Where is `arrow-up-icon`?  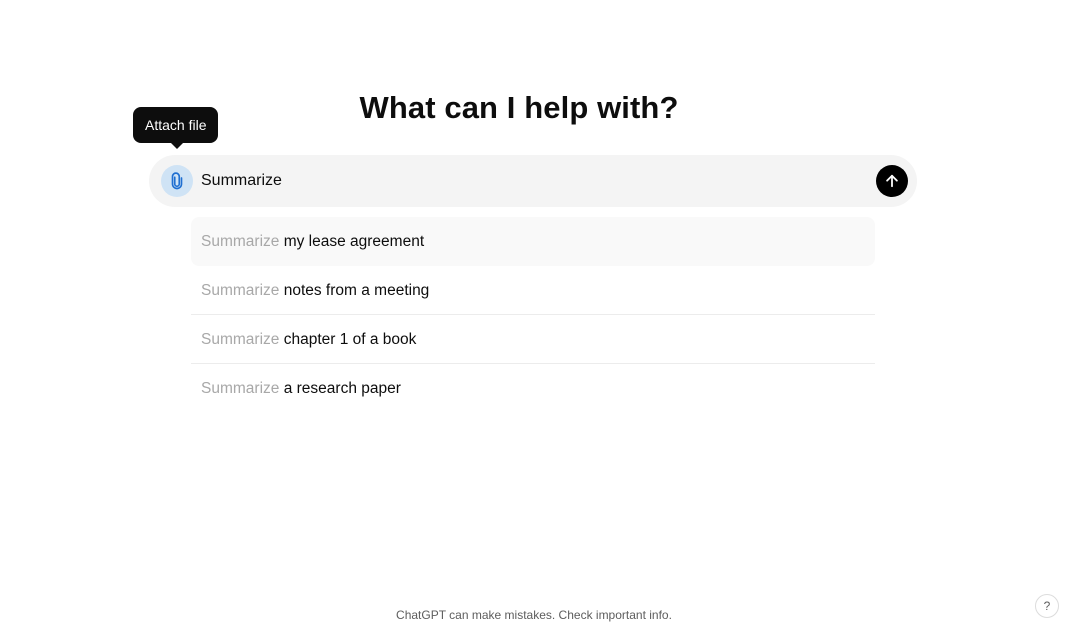
arrow-up-icon is located at coordinates (892, 181).